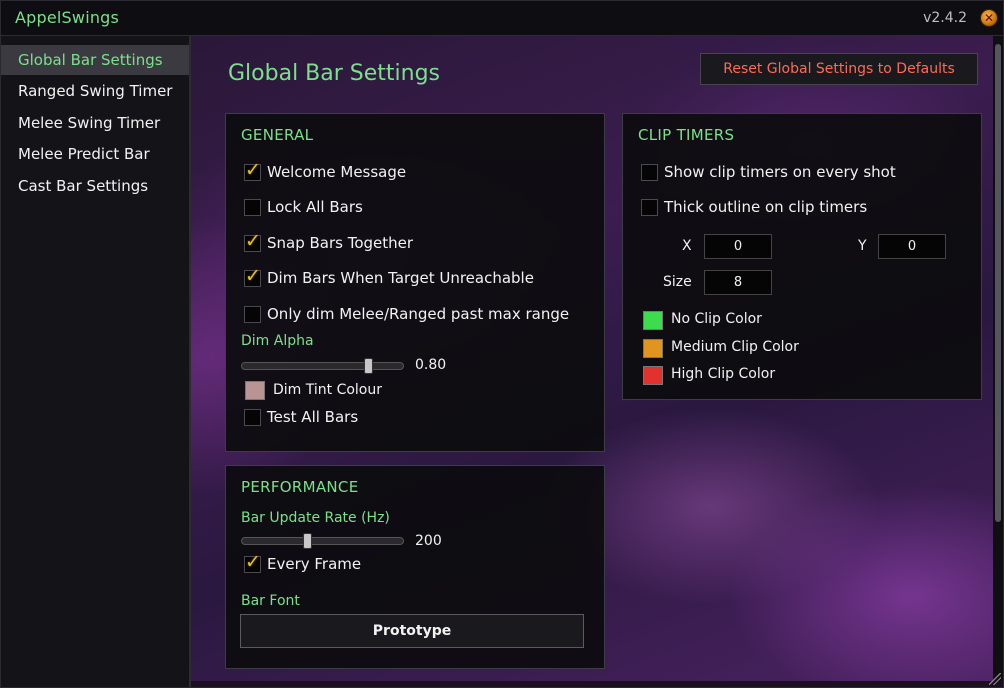  Describe the element at coordinates (716, 319) in the screenshot. I see `no-clip-color-label: No Clip Color` at that location.